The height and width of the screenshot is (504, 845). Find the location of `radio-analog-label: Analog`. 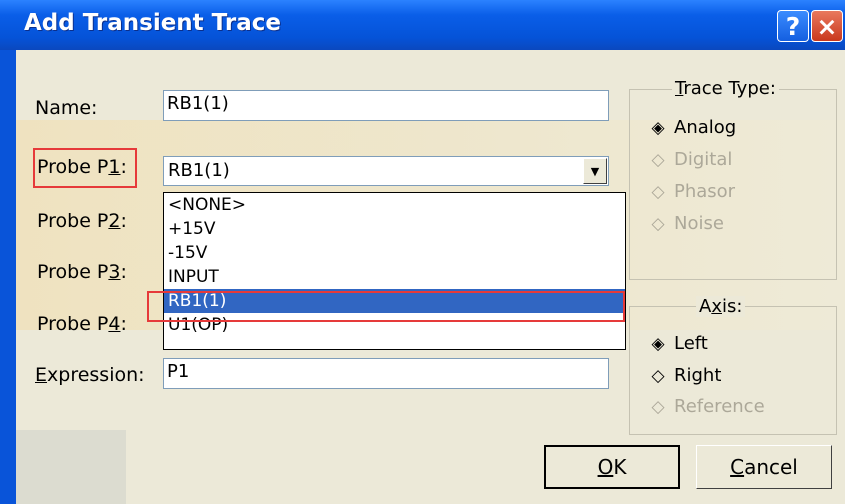

radio-analog-label: Analog is located at coordinates (705, 127).